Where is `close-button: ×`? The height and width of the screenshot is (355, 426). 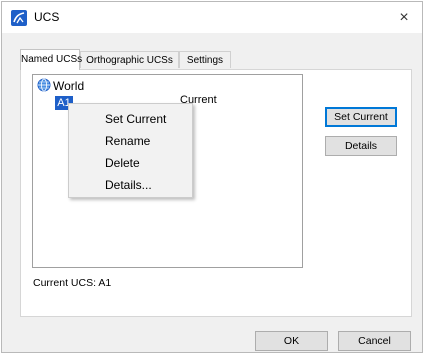
close-button: × is located at coordinates (404, 17).